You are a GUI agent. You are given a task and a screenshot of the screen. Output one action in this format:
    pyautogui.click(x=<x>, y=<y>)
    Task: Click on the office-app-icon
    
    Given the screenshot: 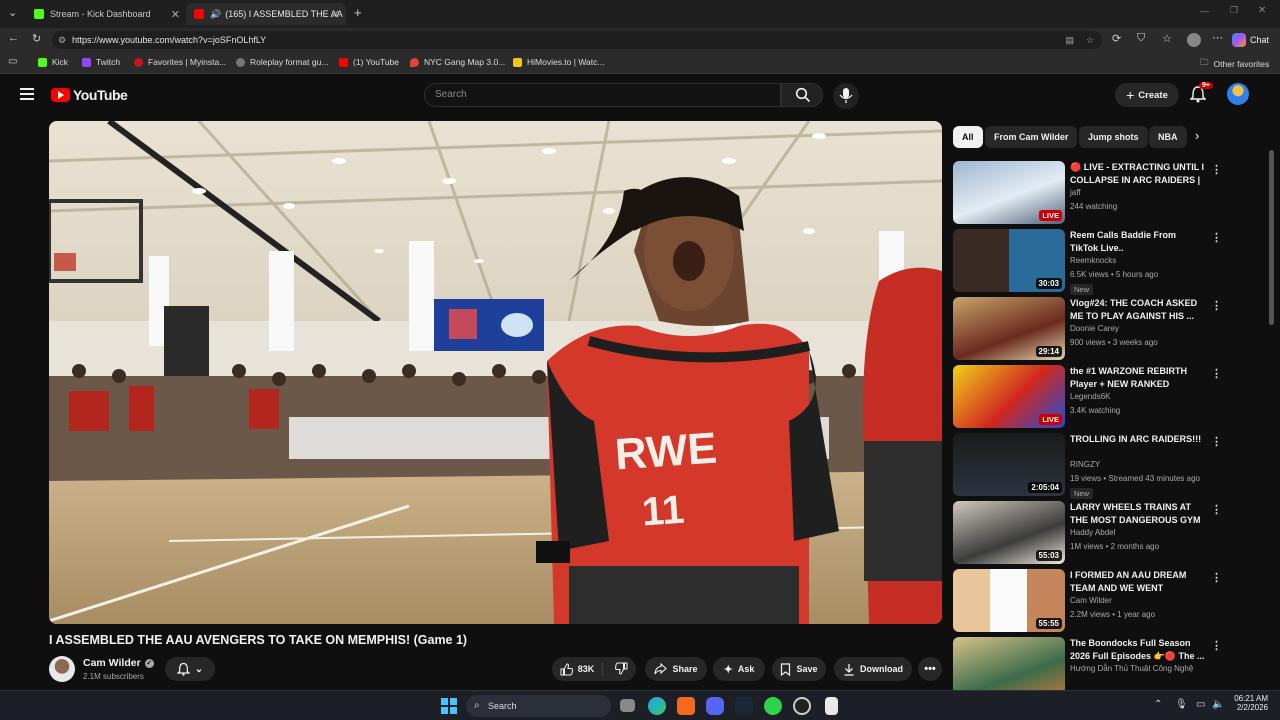 What is the action you would take?
    pyautogui.click(x=686, y=706)
    